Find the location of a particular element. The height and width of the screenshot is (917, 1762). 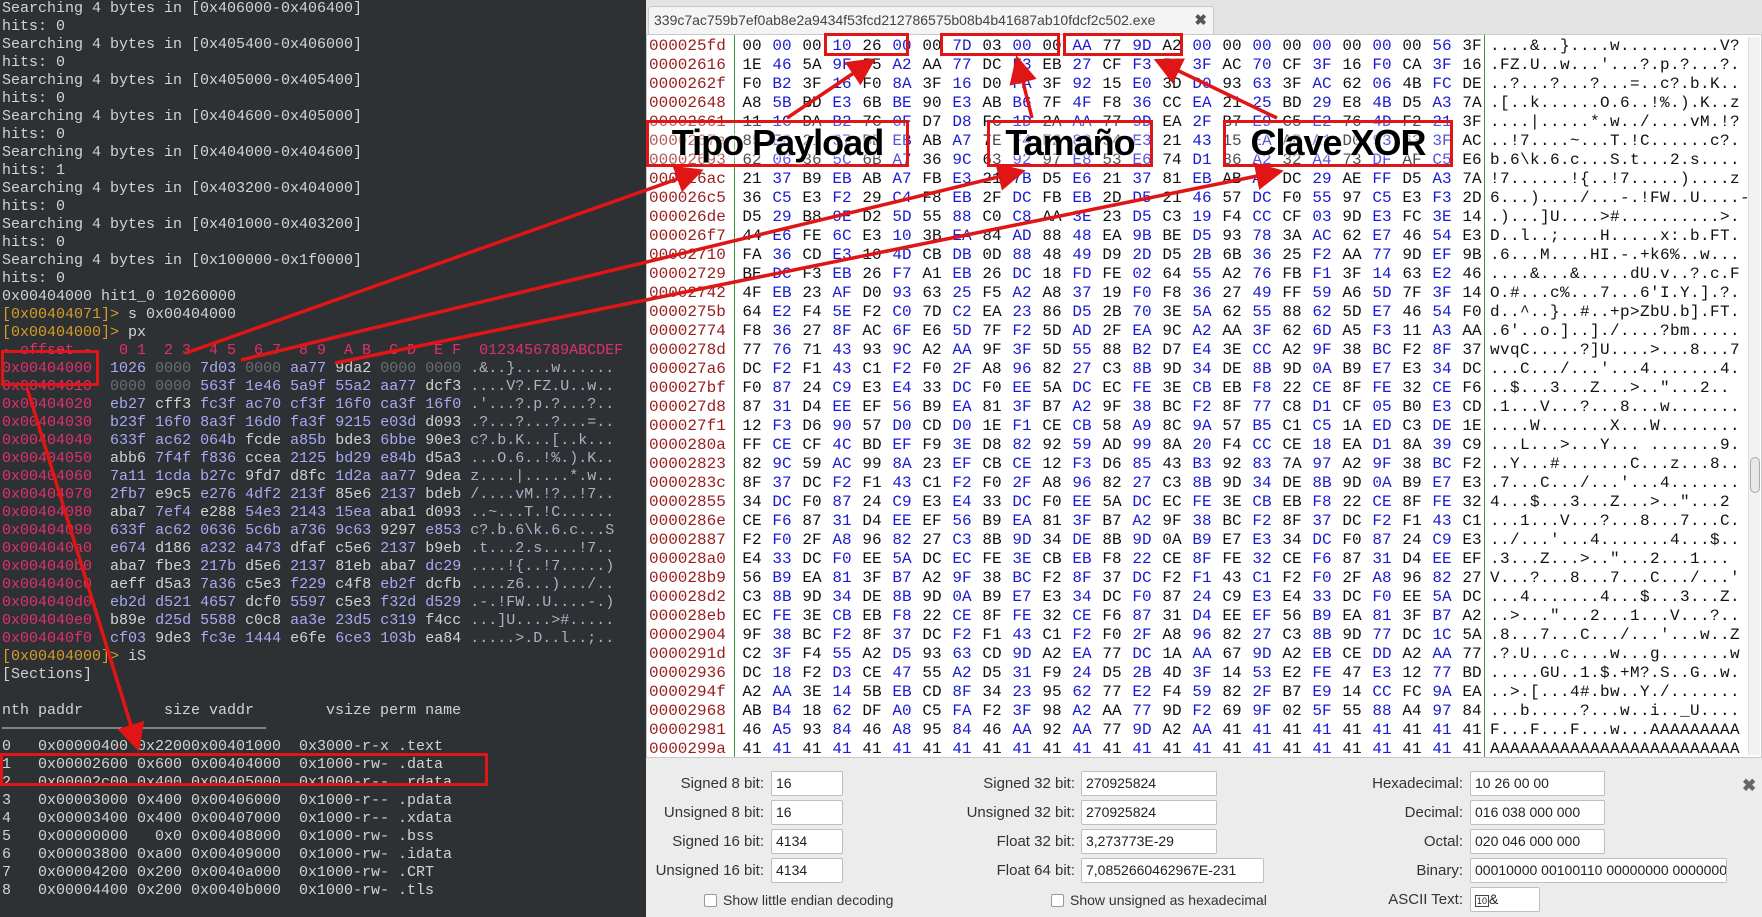

hex-byte: 81 is located at coordinates (992, 407).